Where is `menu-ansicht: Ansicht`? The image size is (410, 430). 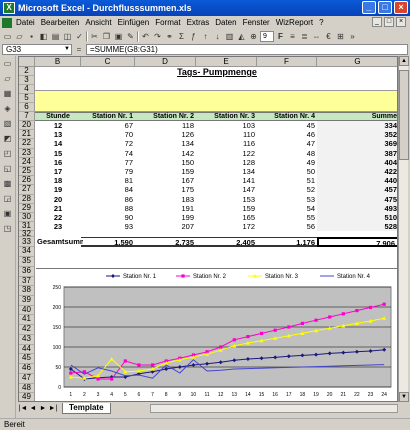 menu-ansicht: Ansicht is located at coordinates (98, 22).